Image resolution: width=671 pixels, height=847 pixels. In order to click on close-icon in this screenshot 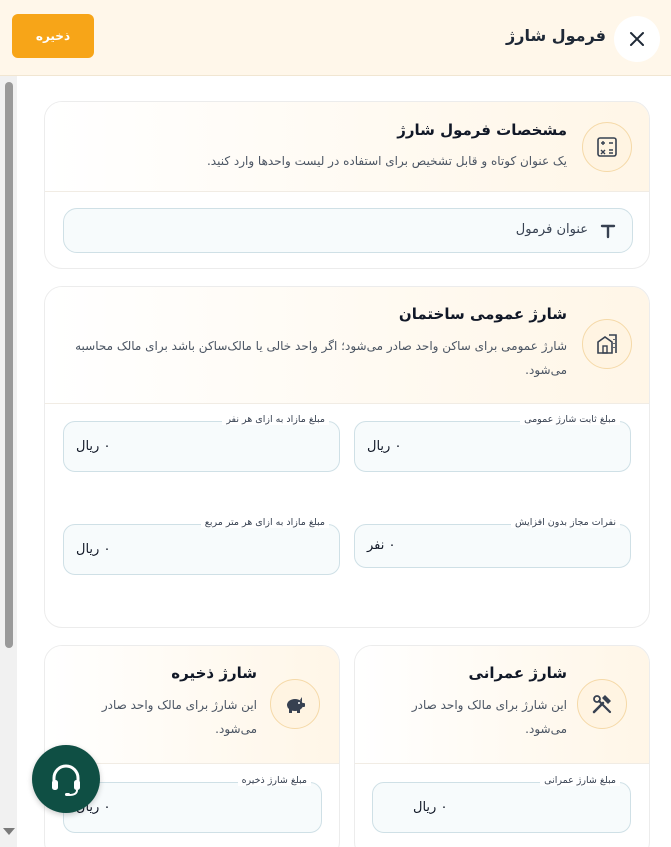, I will do `click(637, 39)`.